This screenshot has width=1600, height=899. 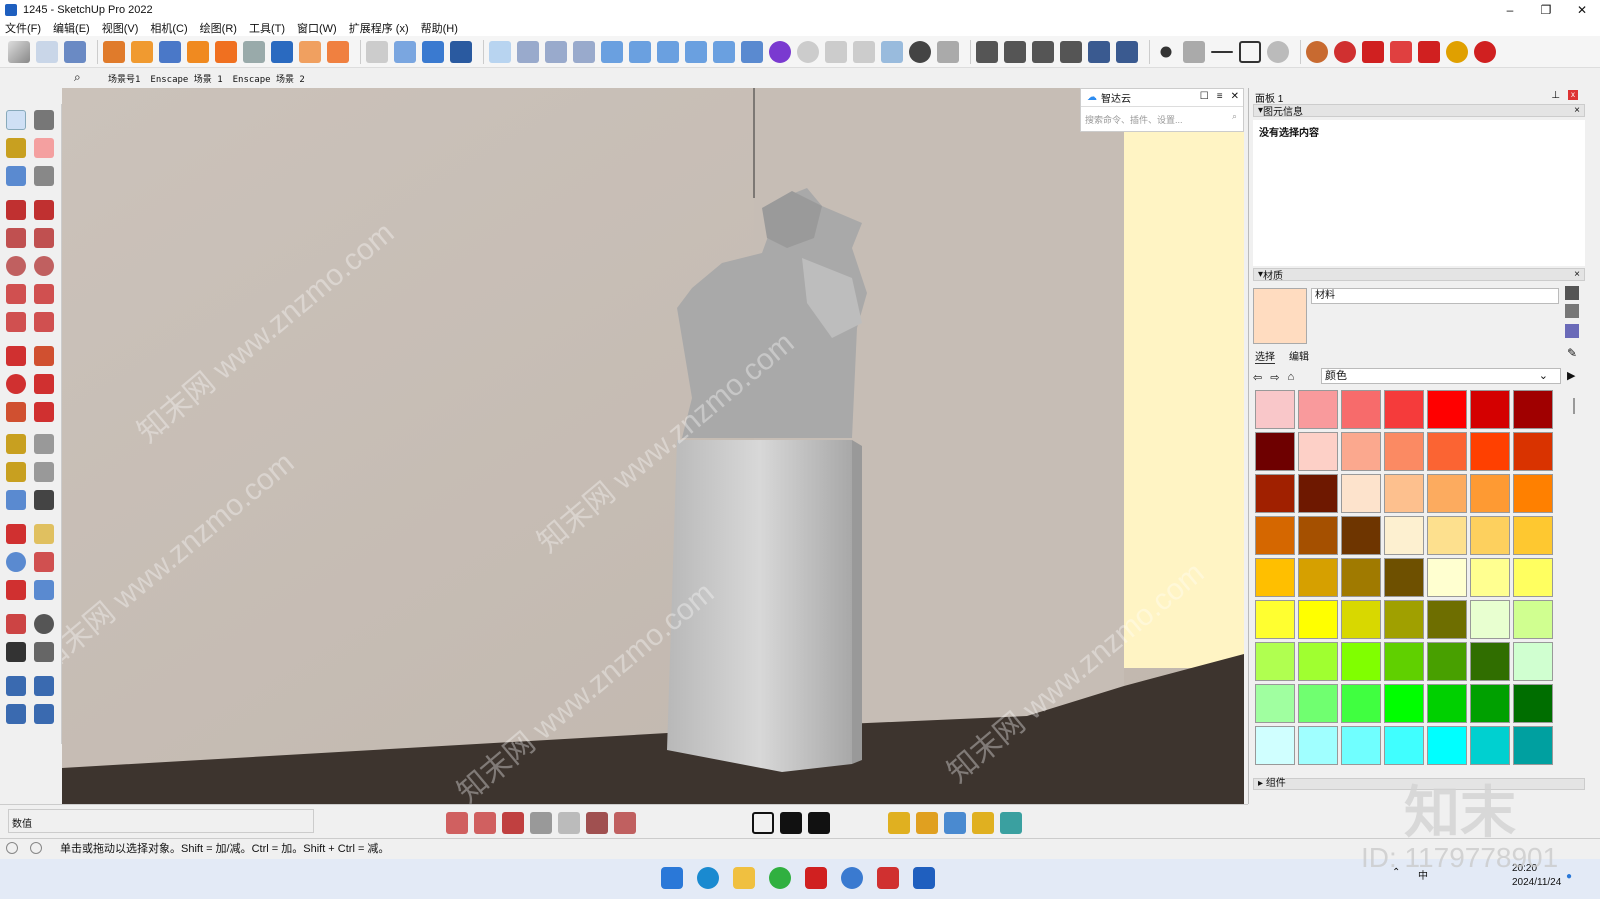 I want to click on frame-icon, so click(x=310, y=51).